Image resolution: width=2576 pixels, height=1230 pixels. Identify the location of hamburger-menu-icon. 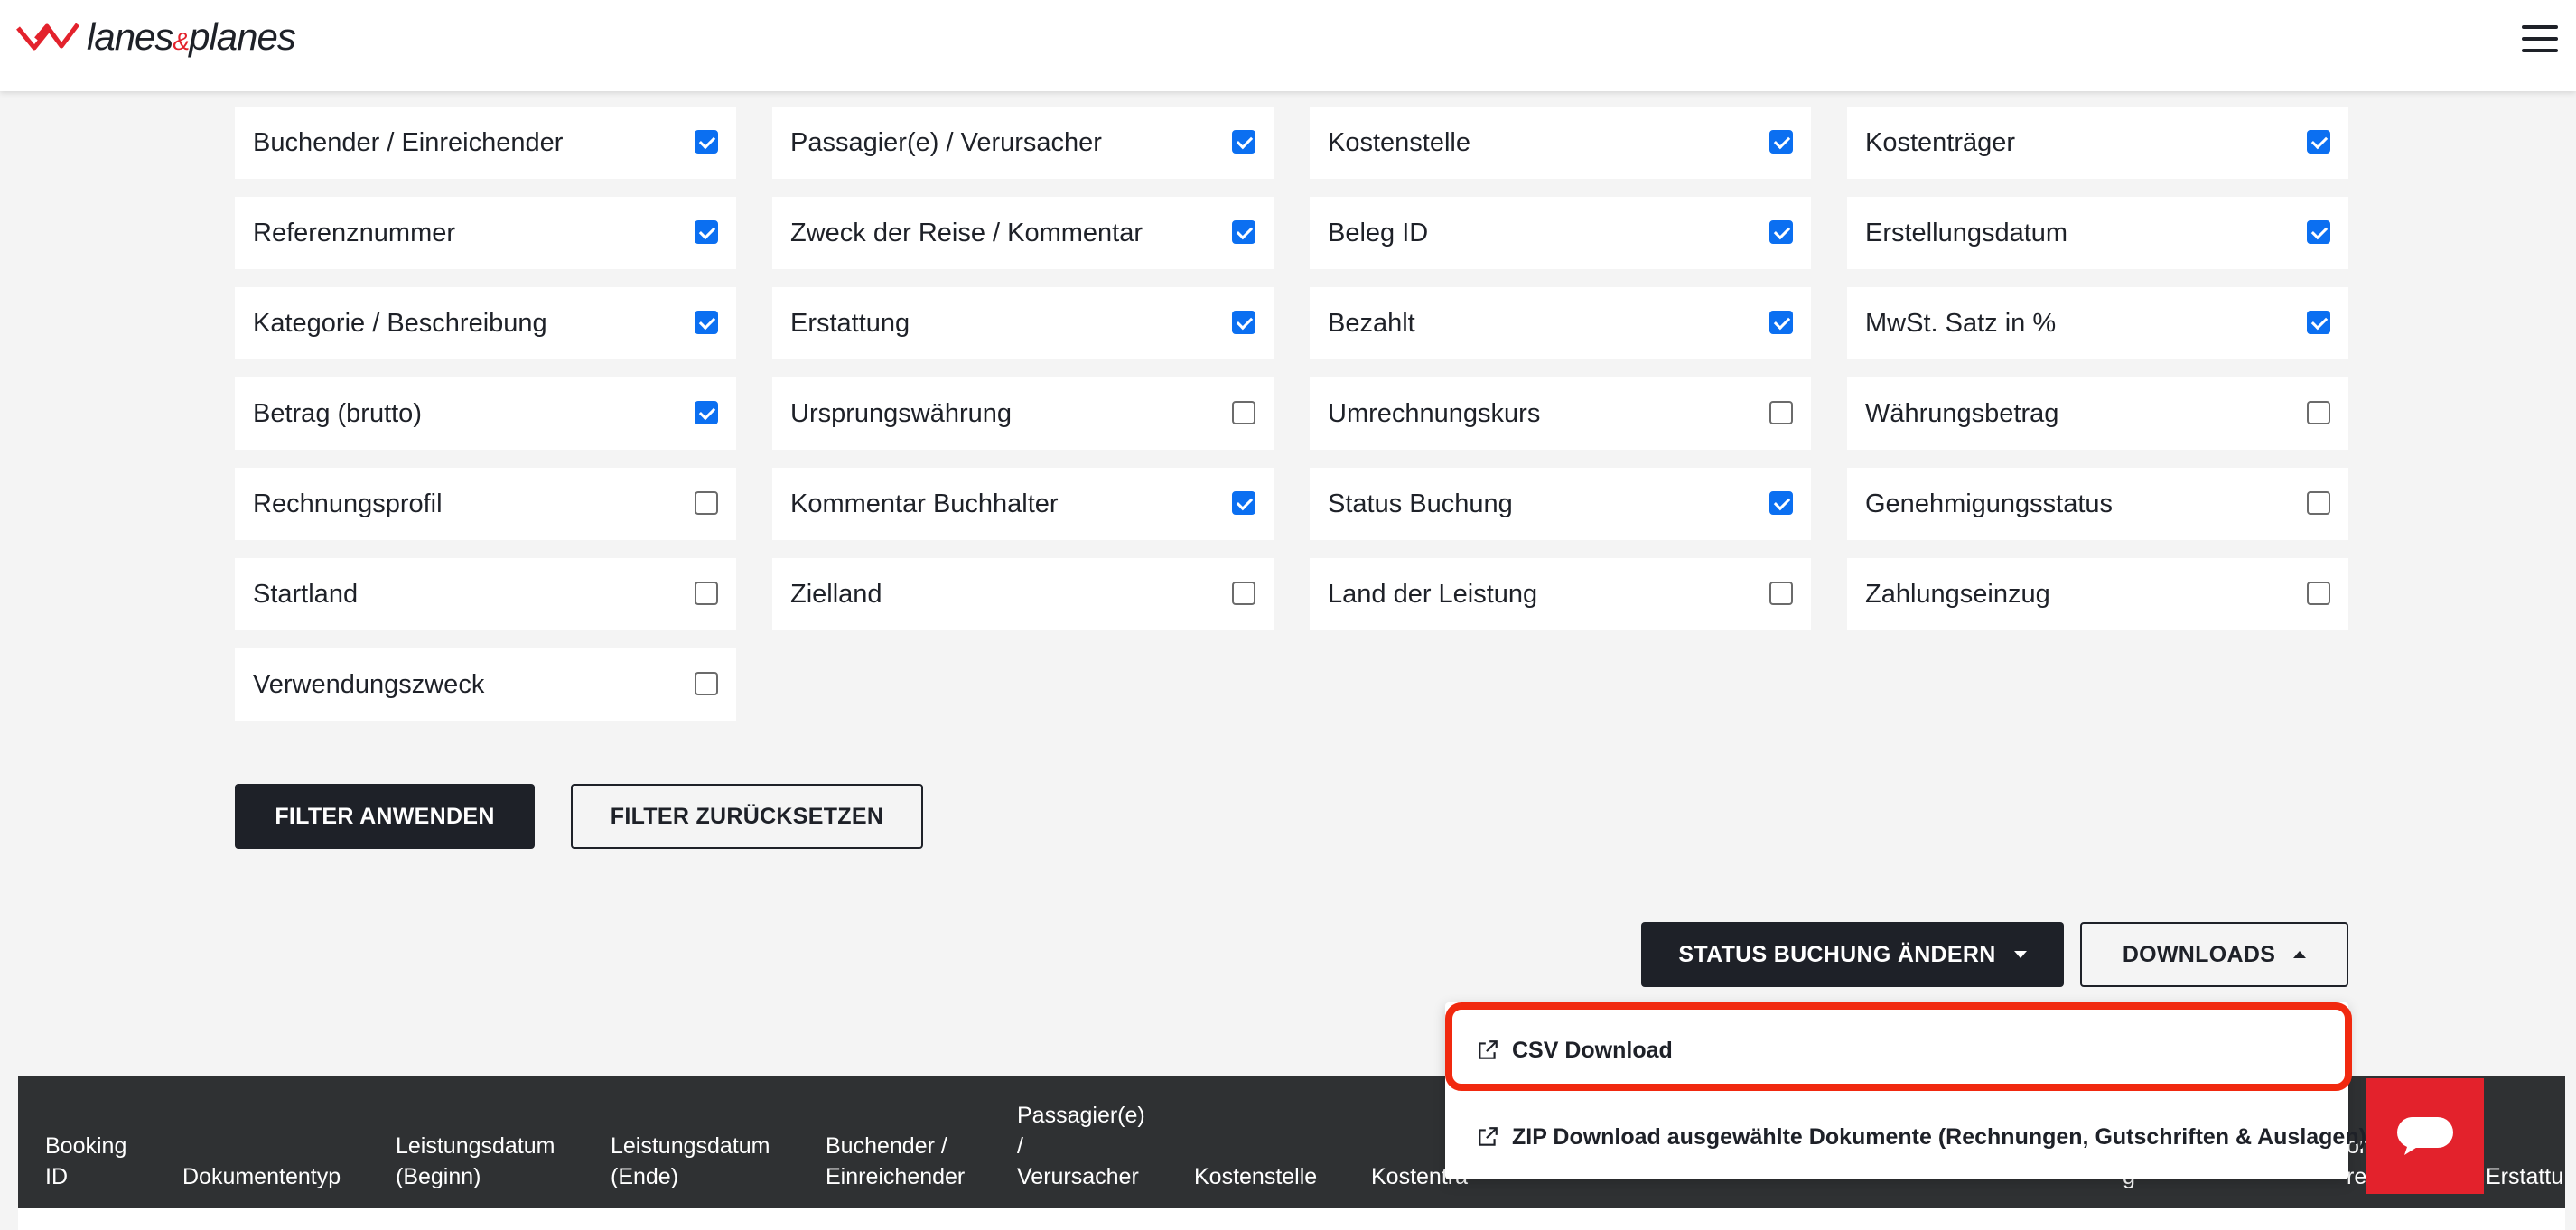
(2540, 38).